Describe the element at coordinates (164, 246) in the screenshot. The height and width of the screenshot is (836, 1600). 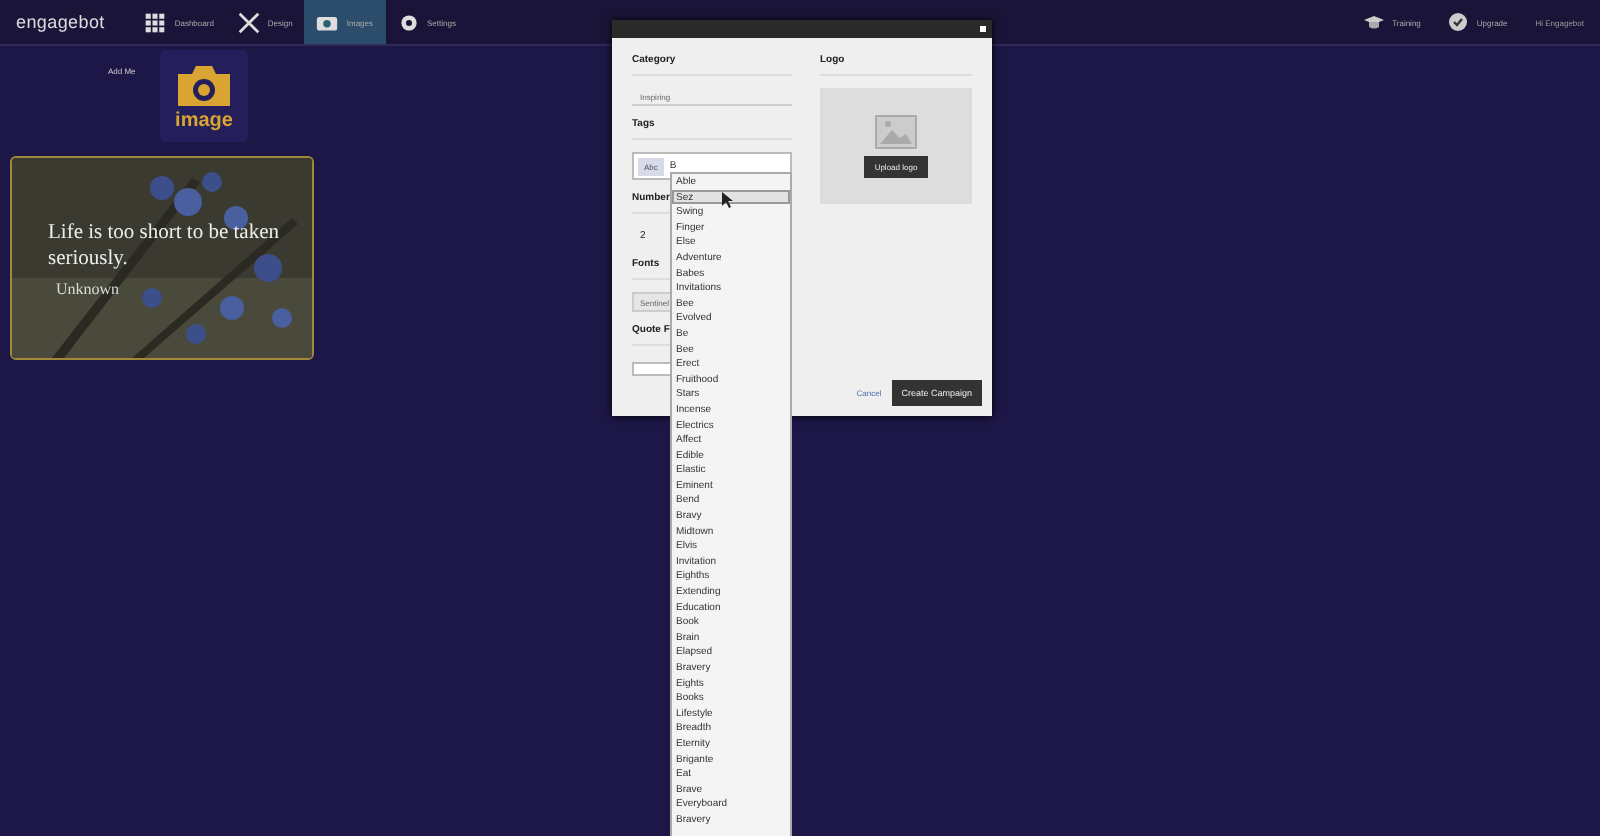
I see `quote-text: Life is too short to be taken seriously.` at that location.